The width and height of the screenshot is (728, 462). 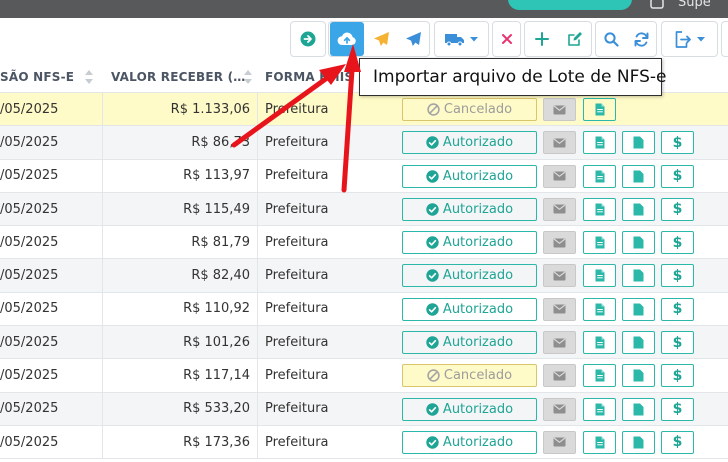 I want to click on go-button, so click(x=308, y=39).